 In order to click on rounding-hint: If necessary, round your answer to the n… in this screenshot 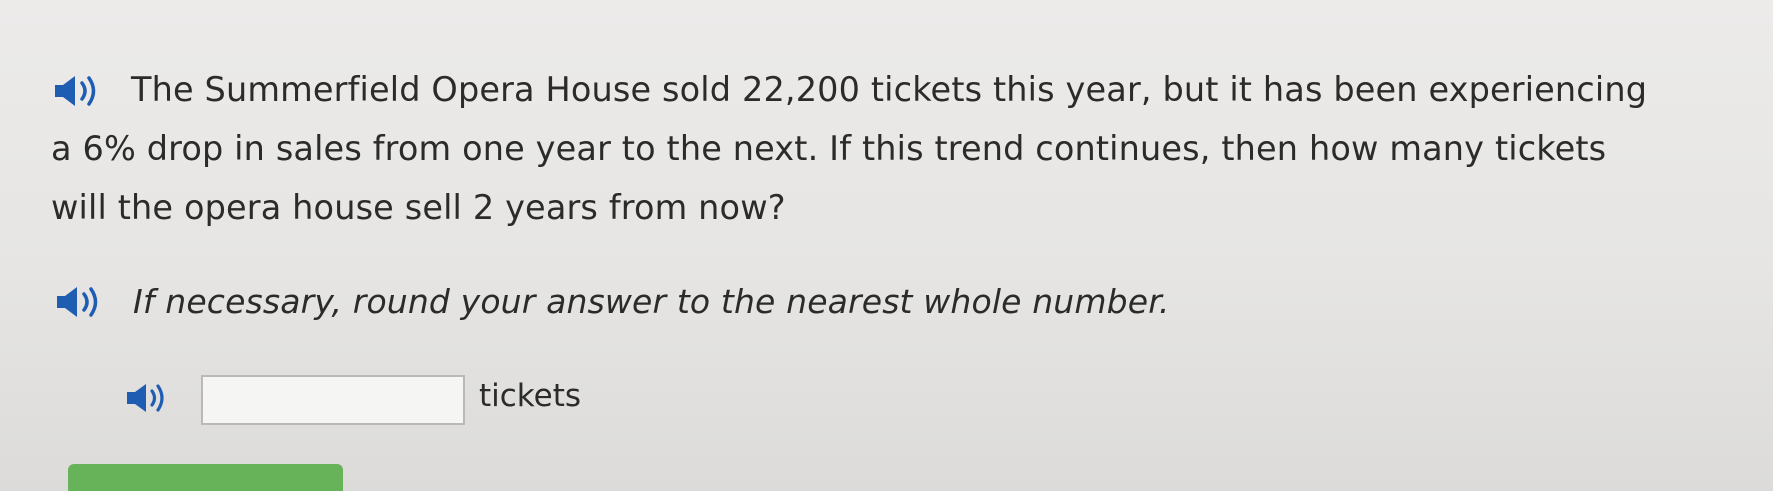, I will do `click(651, 301)`.